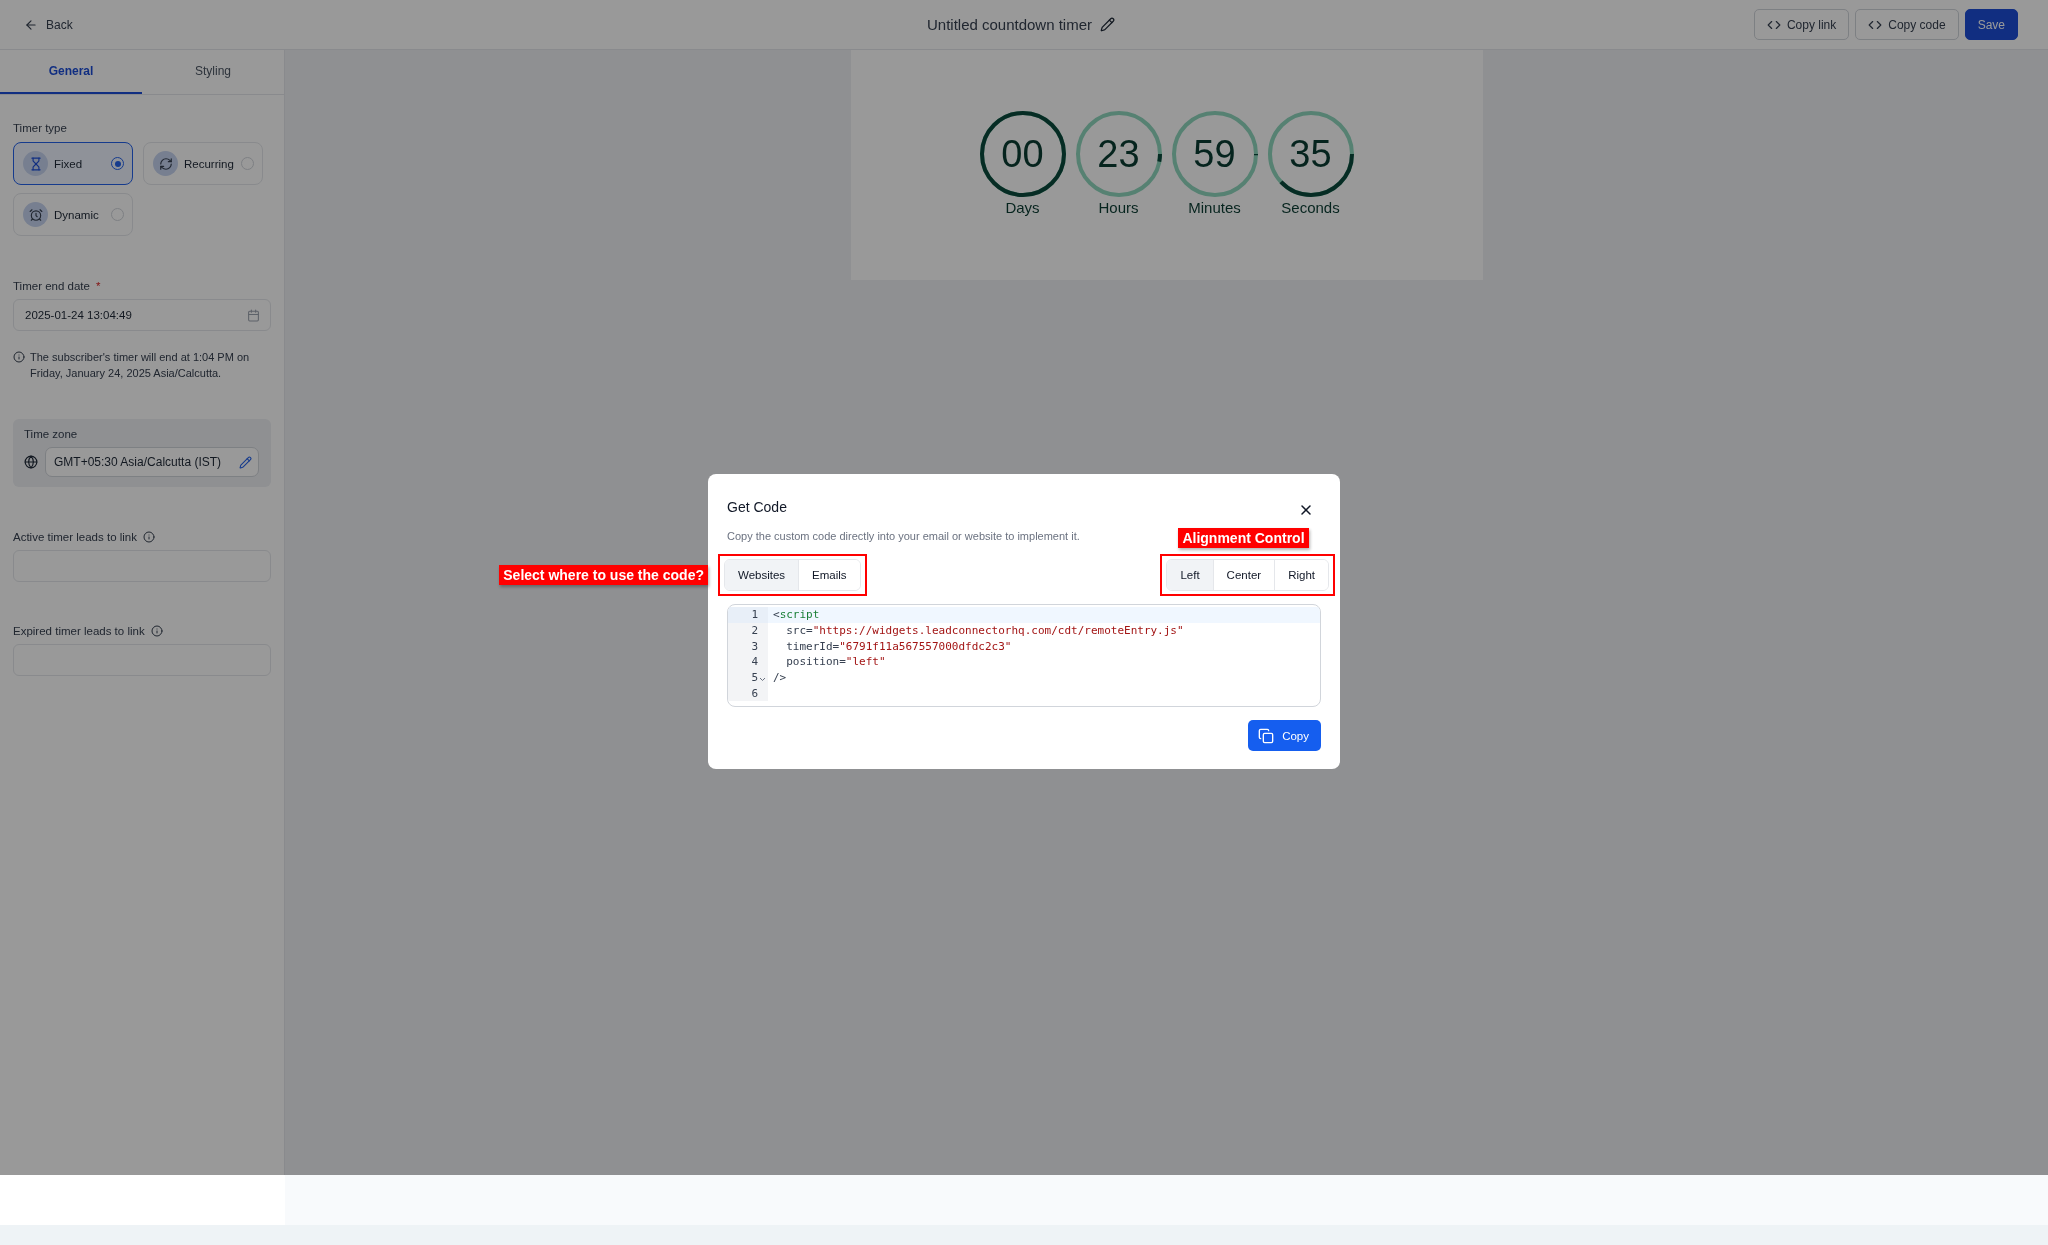 Image resolution: width=2048 pixels, height=1245 pixels. I want to click on countdown-number: 59, so click(1214, 154).